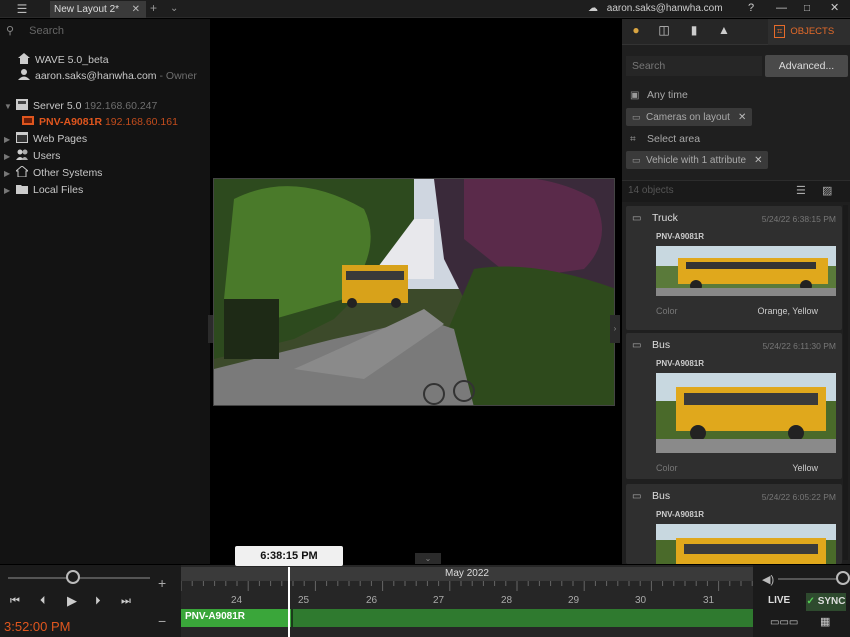 The height and width of the screenshot is (637, 850). I want to click on play-icon: ▶, so click(72, 601).